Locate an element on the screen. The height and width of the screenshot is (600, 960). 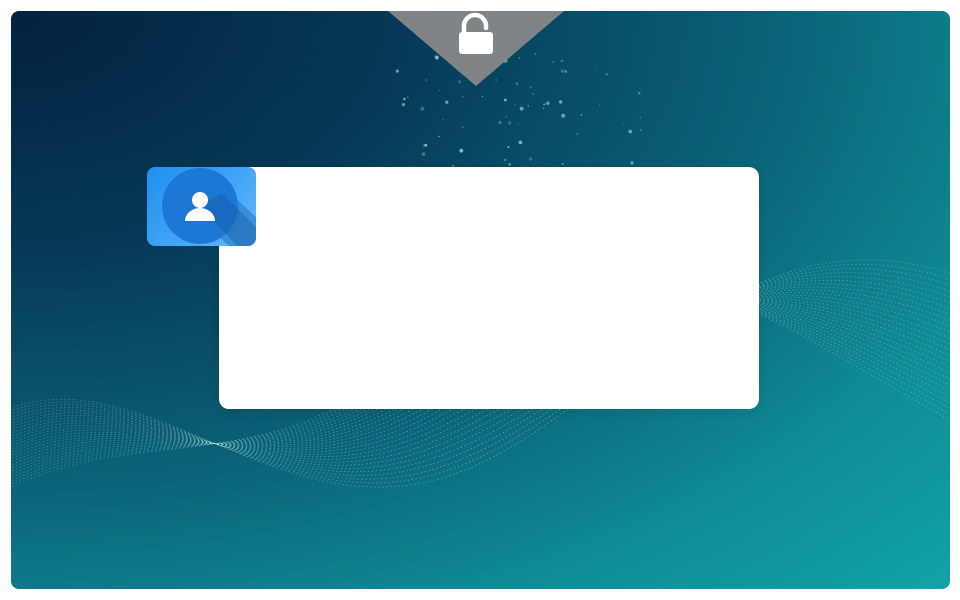
avatar is located at coordinates (201, 206).